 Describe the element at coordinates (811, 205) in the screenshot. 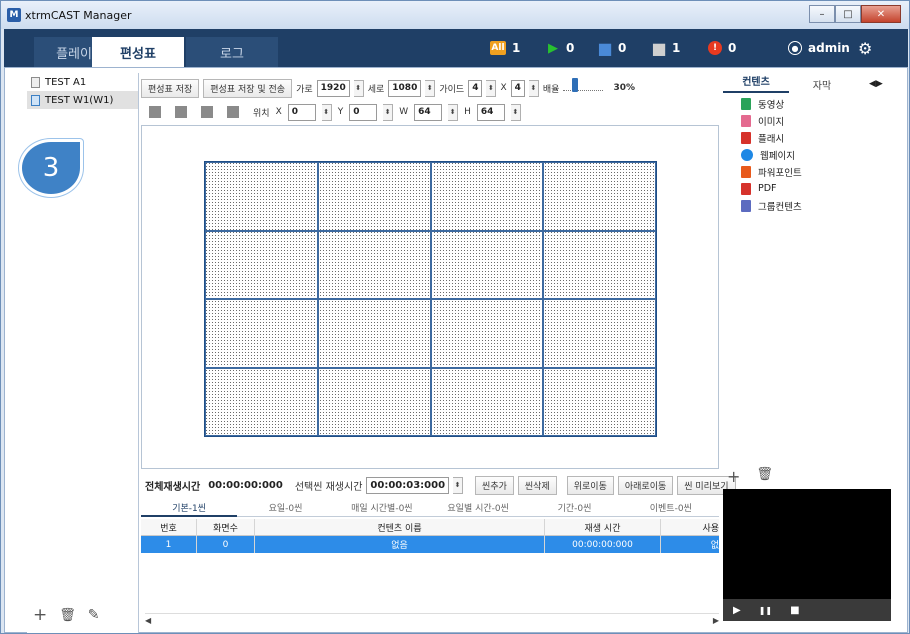

I see `list-item: 그룹컨텐츠` at that location.